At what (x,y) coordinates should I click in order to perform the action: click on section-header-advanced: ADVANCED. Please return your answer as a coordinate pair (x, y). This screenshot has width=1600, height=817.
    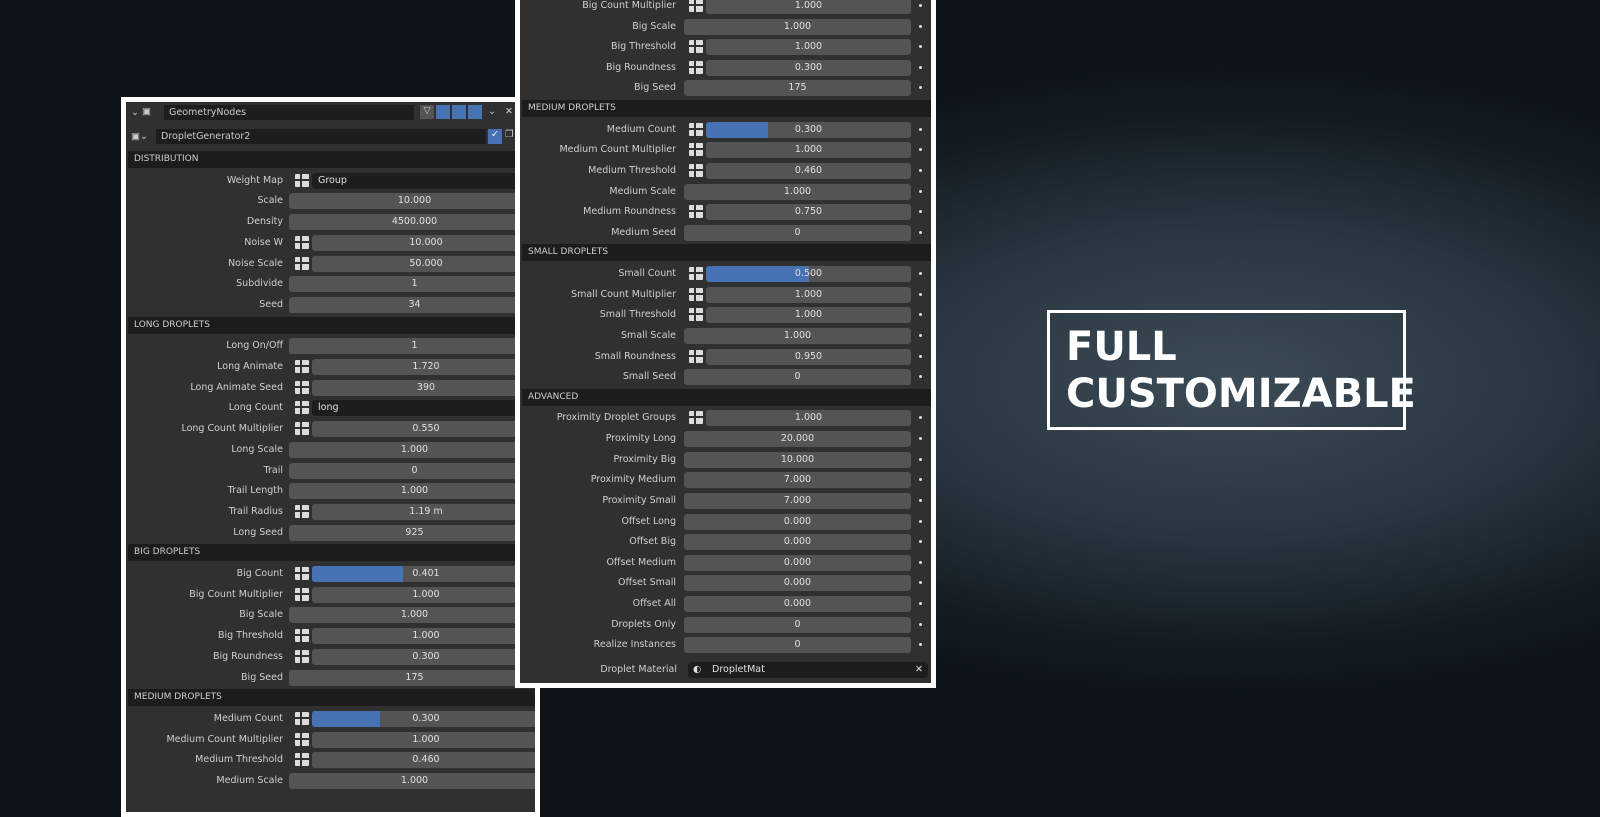
    Looking at the image, I should click on (726, 397).